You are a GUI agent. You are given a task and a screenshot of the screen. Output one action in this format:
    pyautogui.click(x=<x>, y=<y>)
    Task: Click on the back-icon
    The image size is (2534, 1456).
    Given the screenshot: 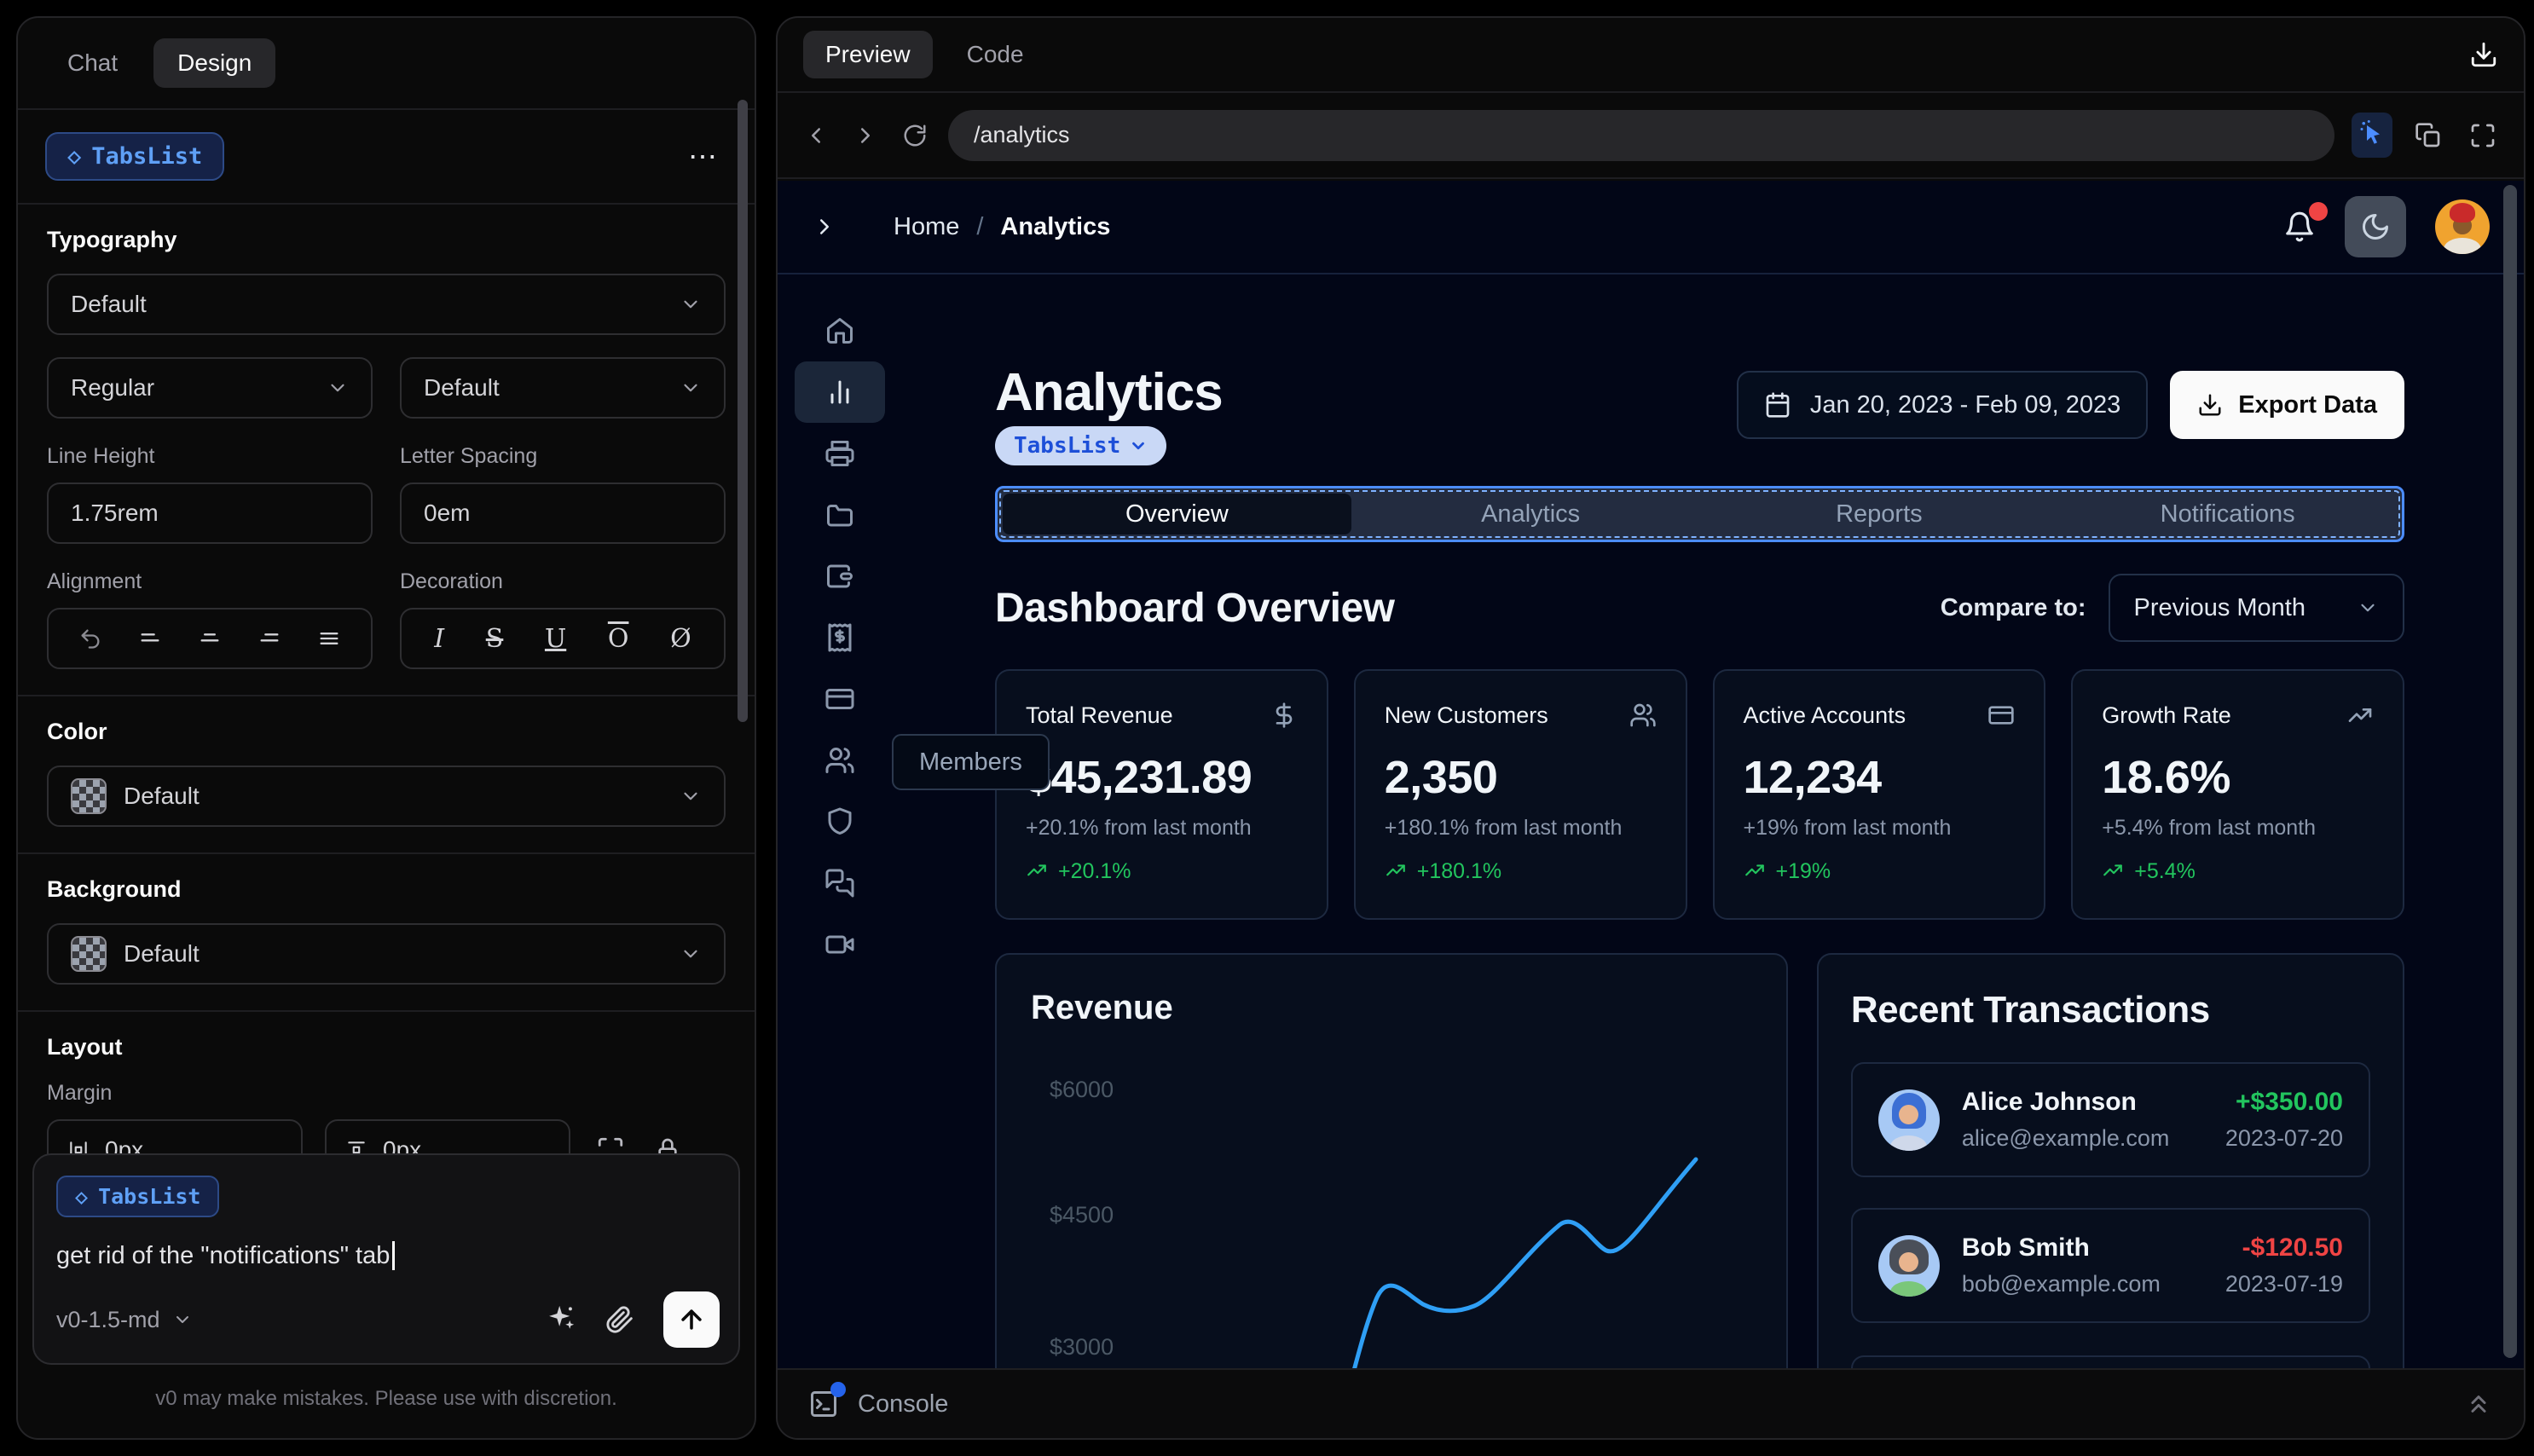 What is the action you would take?
    pyautogui.click(x=816, y=135)
    